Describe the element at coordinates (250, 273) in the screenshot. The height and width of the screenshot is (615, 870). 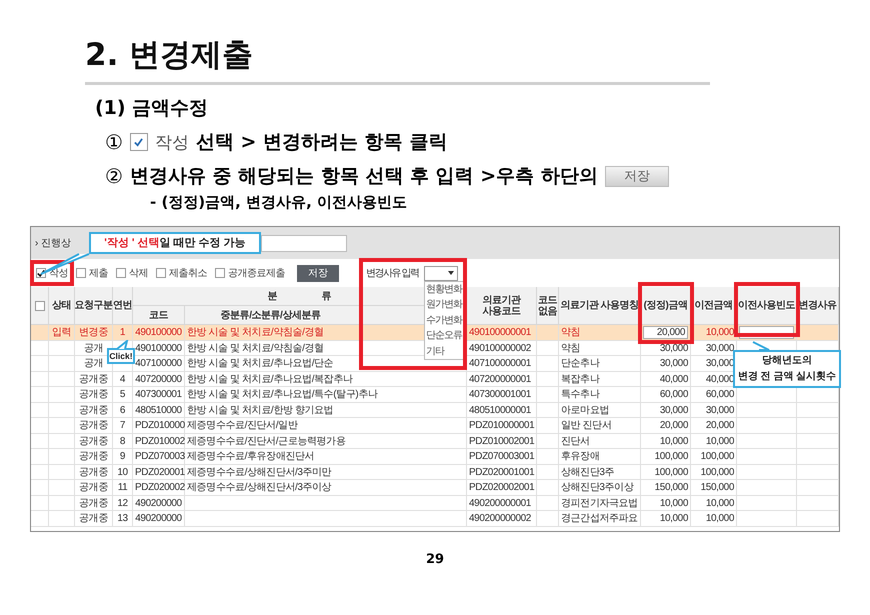
I see `filter-checkbox: 공개종료제출` at that location.